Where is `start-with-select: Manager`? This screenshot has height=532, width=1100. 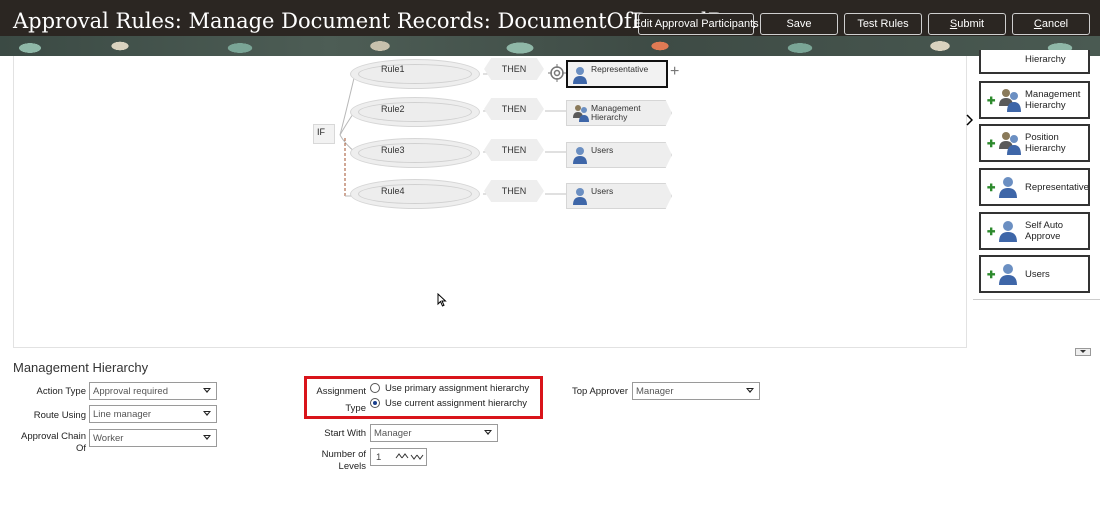 start-with-select: Manager is located at coordinates (434, 433).